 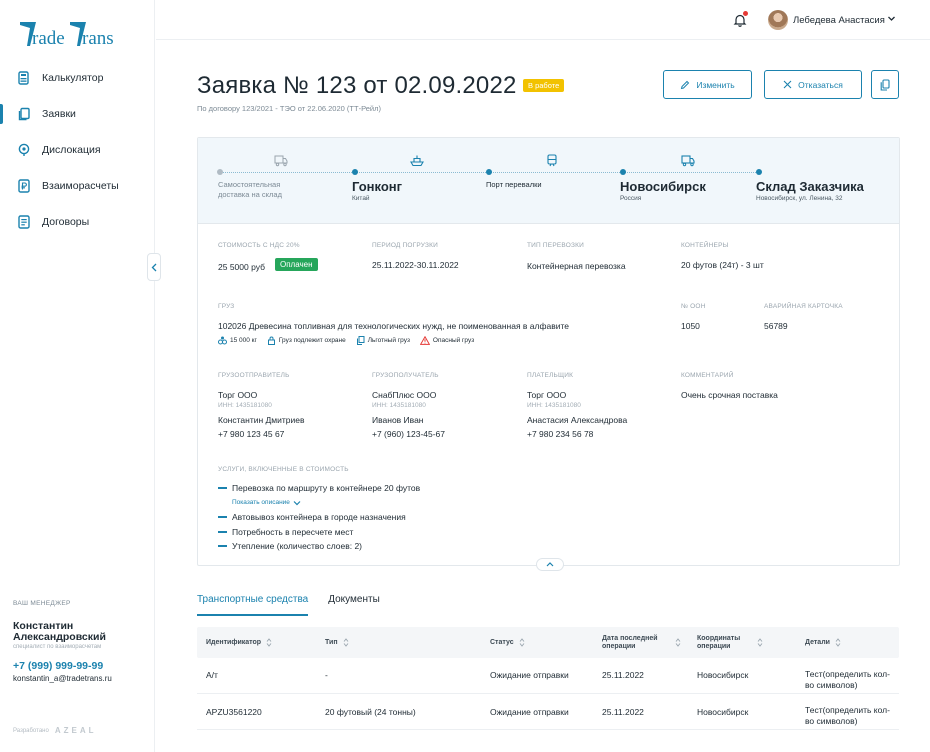 I want to click on payer-contact: Анастасия Александрова, so click(x=577, y=420).